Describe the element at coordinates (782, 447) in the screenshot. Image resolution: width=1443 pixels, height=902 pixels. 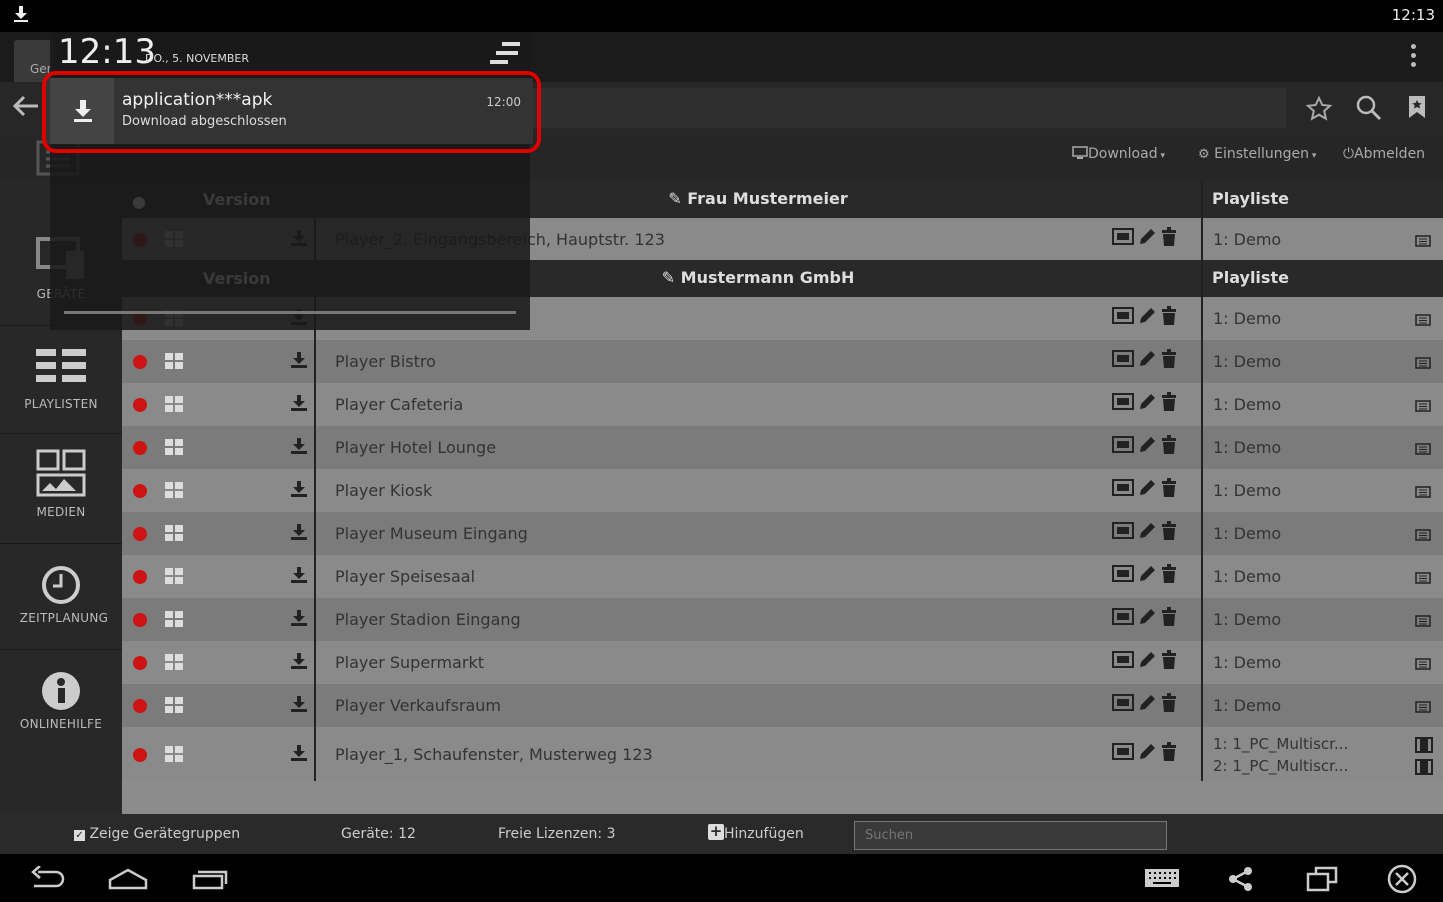
I see `table-row: Player Hotel Lounge 1: Demo` at that location.